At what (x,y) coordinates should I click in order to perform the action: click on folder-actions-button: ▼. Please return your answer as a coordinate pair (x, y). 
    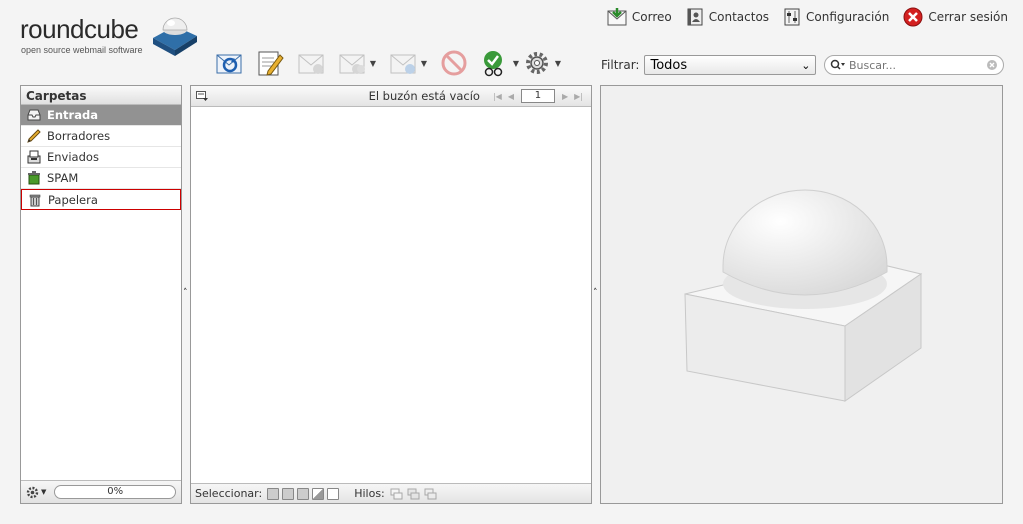
    Looking at the image, I should click on (36, 492).